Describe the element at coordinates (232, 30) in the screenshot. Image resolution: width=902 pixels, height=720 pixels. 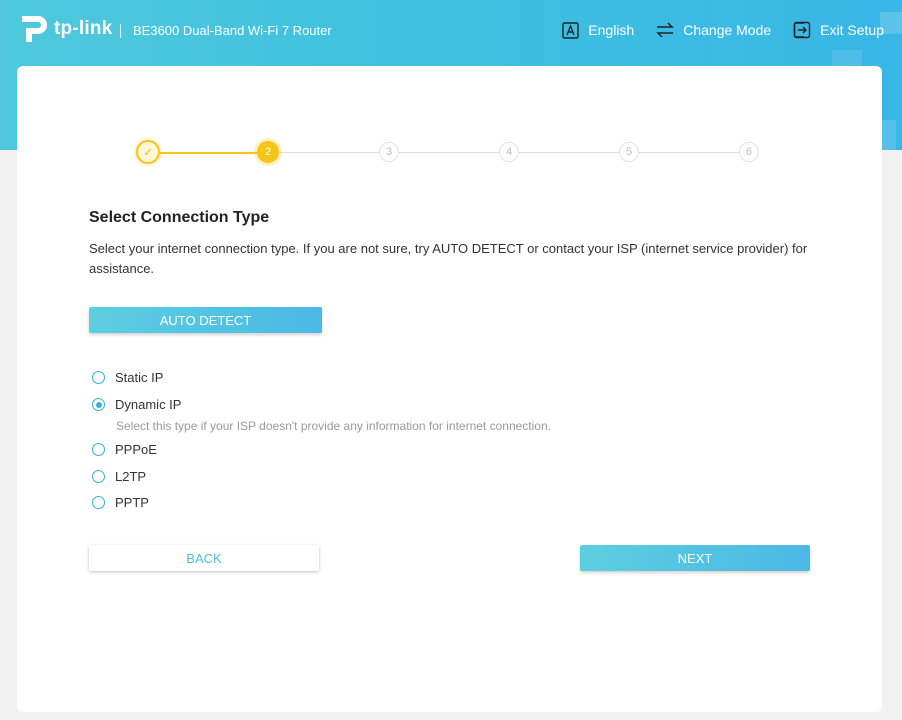
I see `product-name: BE3600 Dual-Band Wi-Fi 7 Router` at that location.